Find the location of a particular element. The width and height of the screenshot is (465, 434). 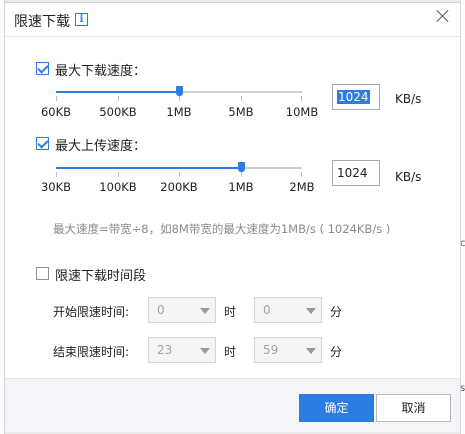

close-icon is located at coordinates (443, 16).